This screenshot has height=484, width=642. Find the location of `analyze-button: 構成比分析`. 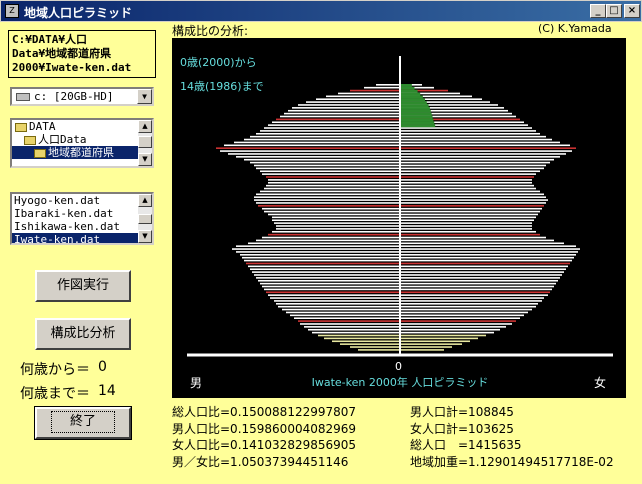

analyze-button: 構成比分析 is located at coordinates (83, 334).